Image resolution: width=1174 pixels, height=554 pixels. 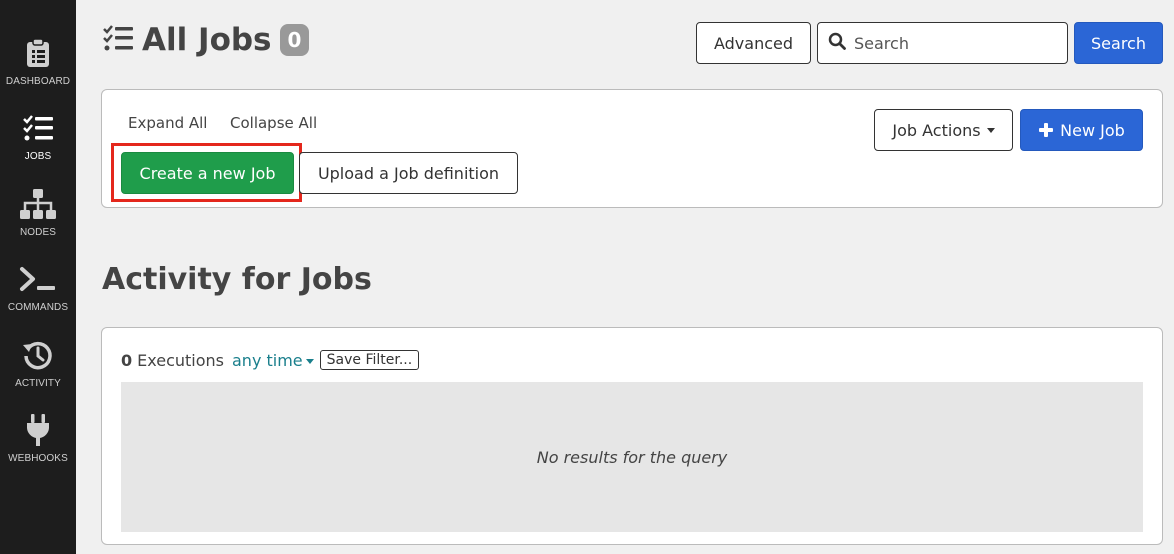 I want to click on sidebar-item-label: JOBS, so click(x=38, y=156).